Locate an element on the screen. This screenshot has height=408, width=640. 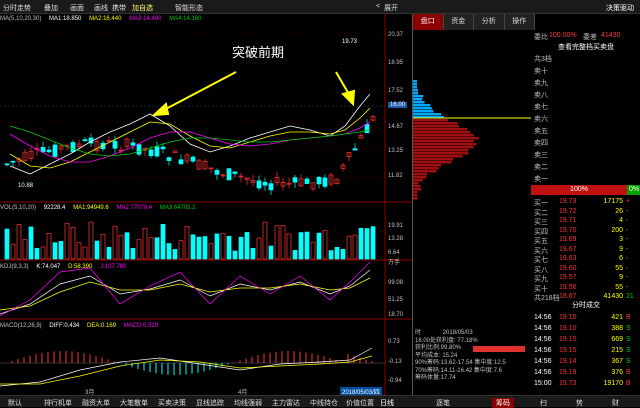
sell-level-row: 卖五 is located at coordinates (585, 130).